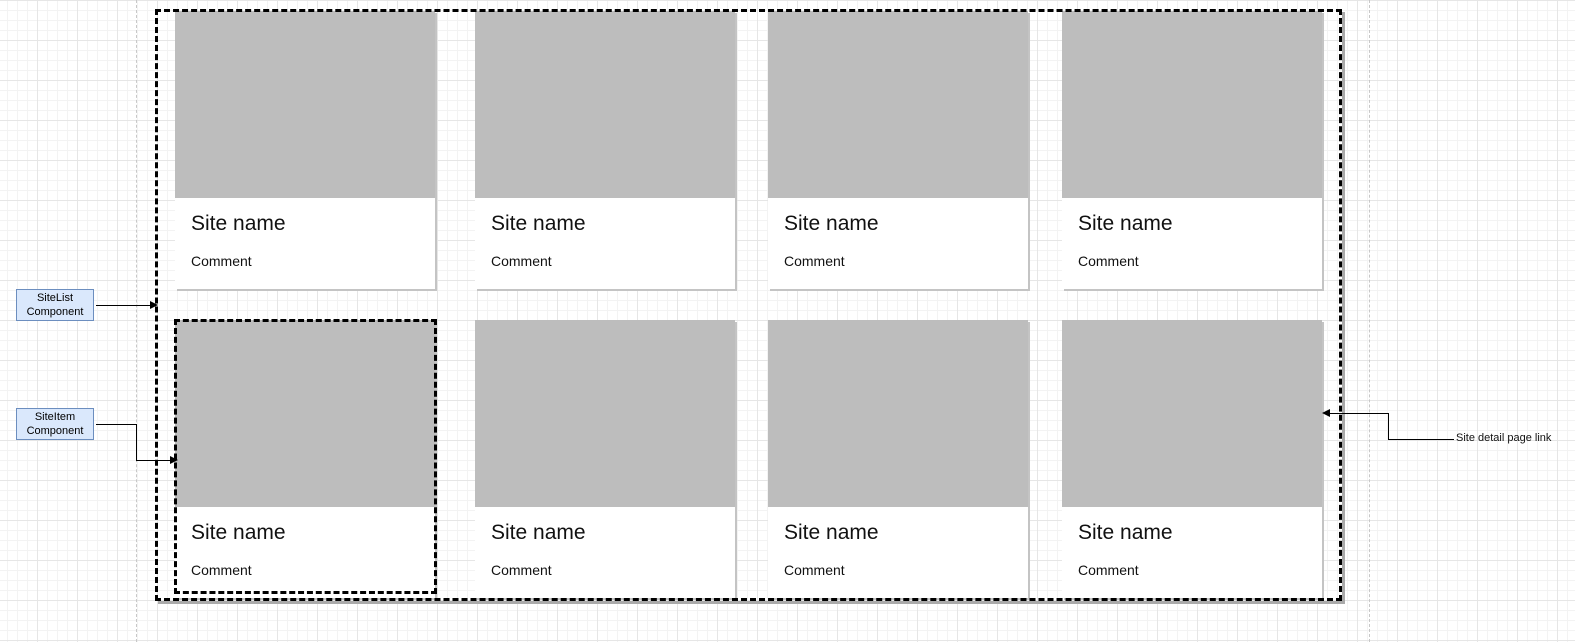 This screenshot has height=642, width=1575. I want to click on site-detail-link-label: Site detail page link, so click(1504, 438).